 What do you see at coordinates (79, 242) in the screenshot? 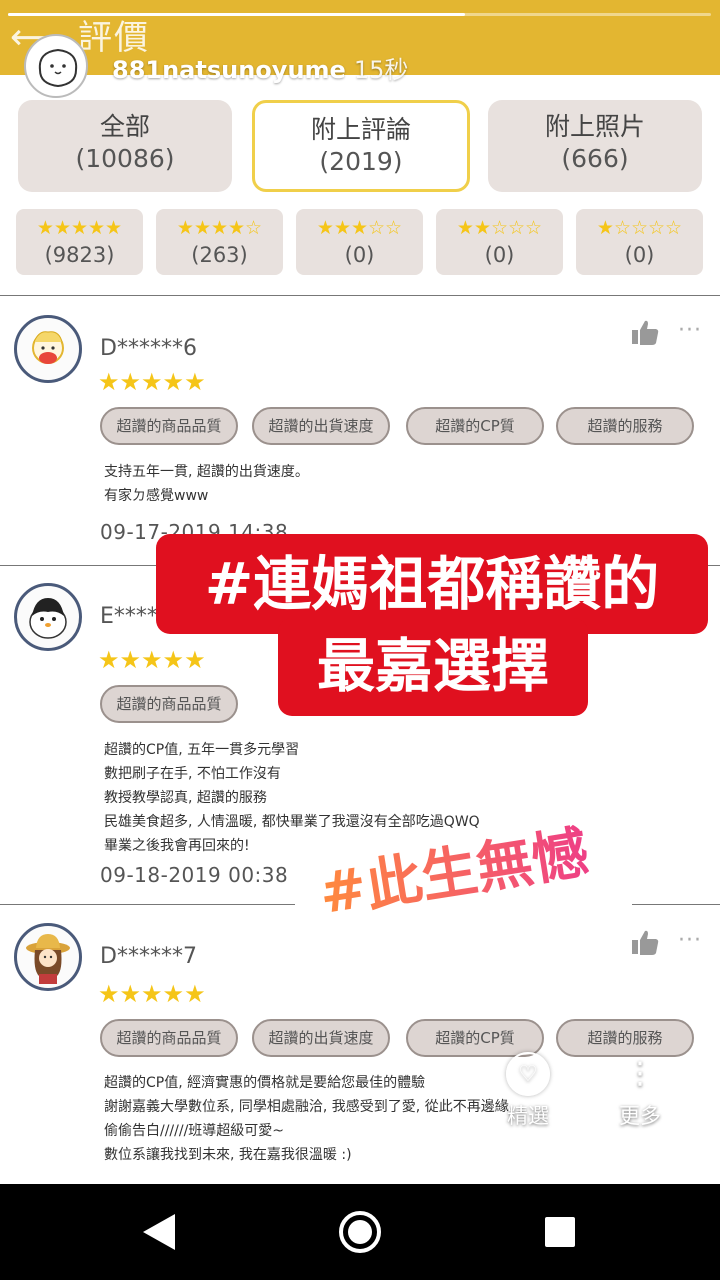
I see `filter-5-stars: ★★★★★ (9823)` at bounding box center [79, 242].